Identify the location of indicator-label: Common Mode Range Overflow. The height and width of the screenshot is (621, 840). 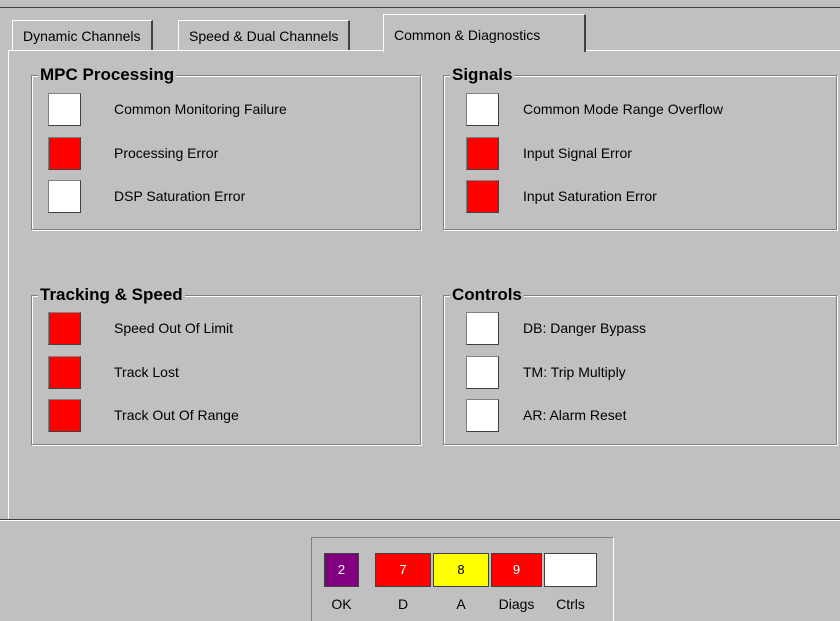
(623, 109).